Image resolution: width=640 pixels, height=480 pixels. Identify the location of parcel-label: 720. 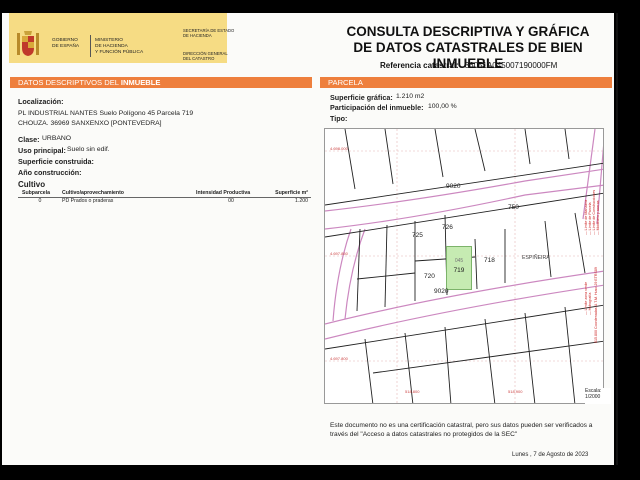
(429, 276).